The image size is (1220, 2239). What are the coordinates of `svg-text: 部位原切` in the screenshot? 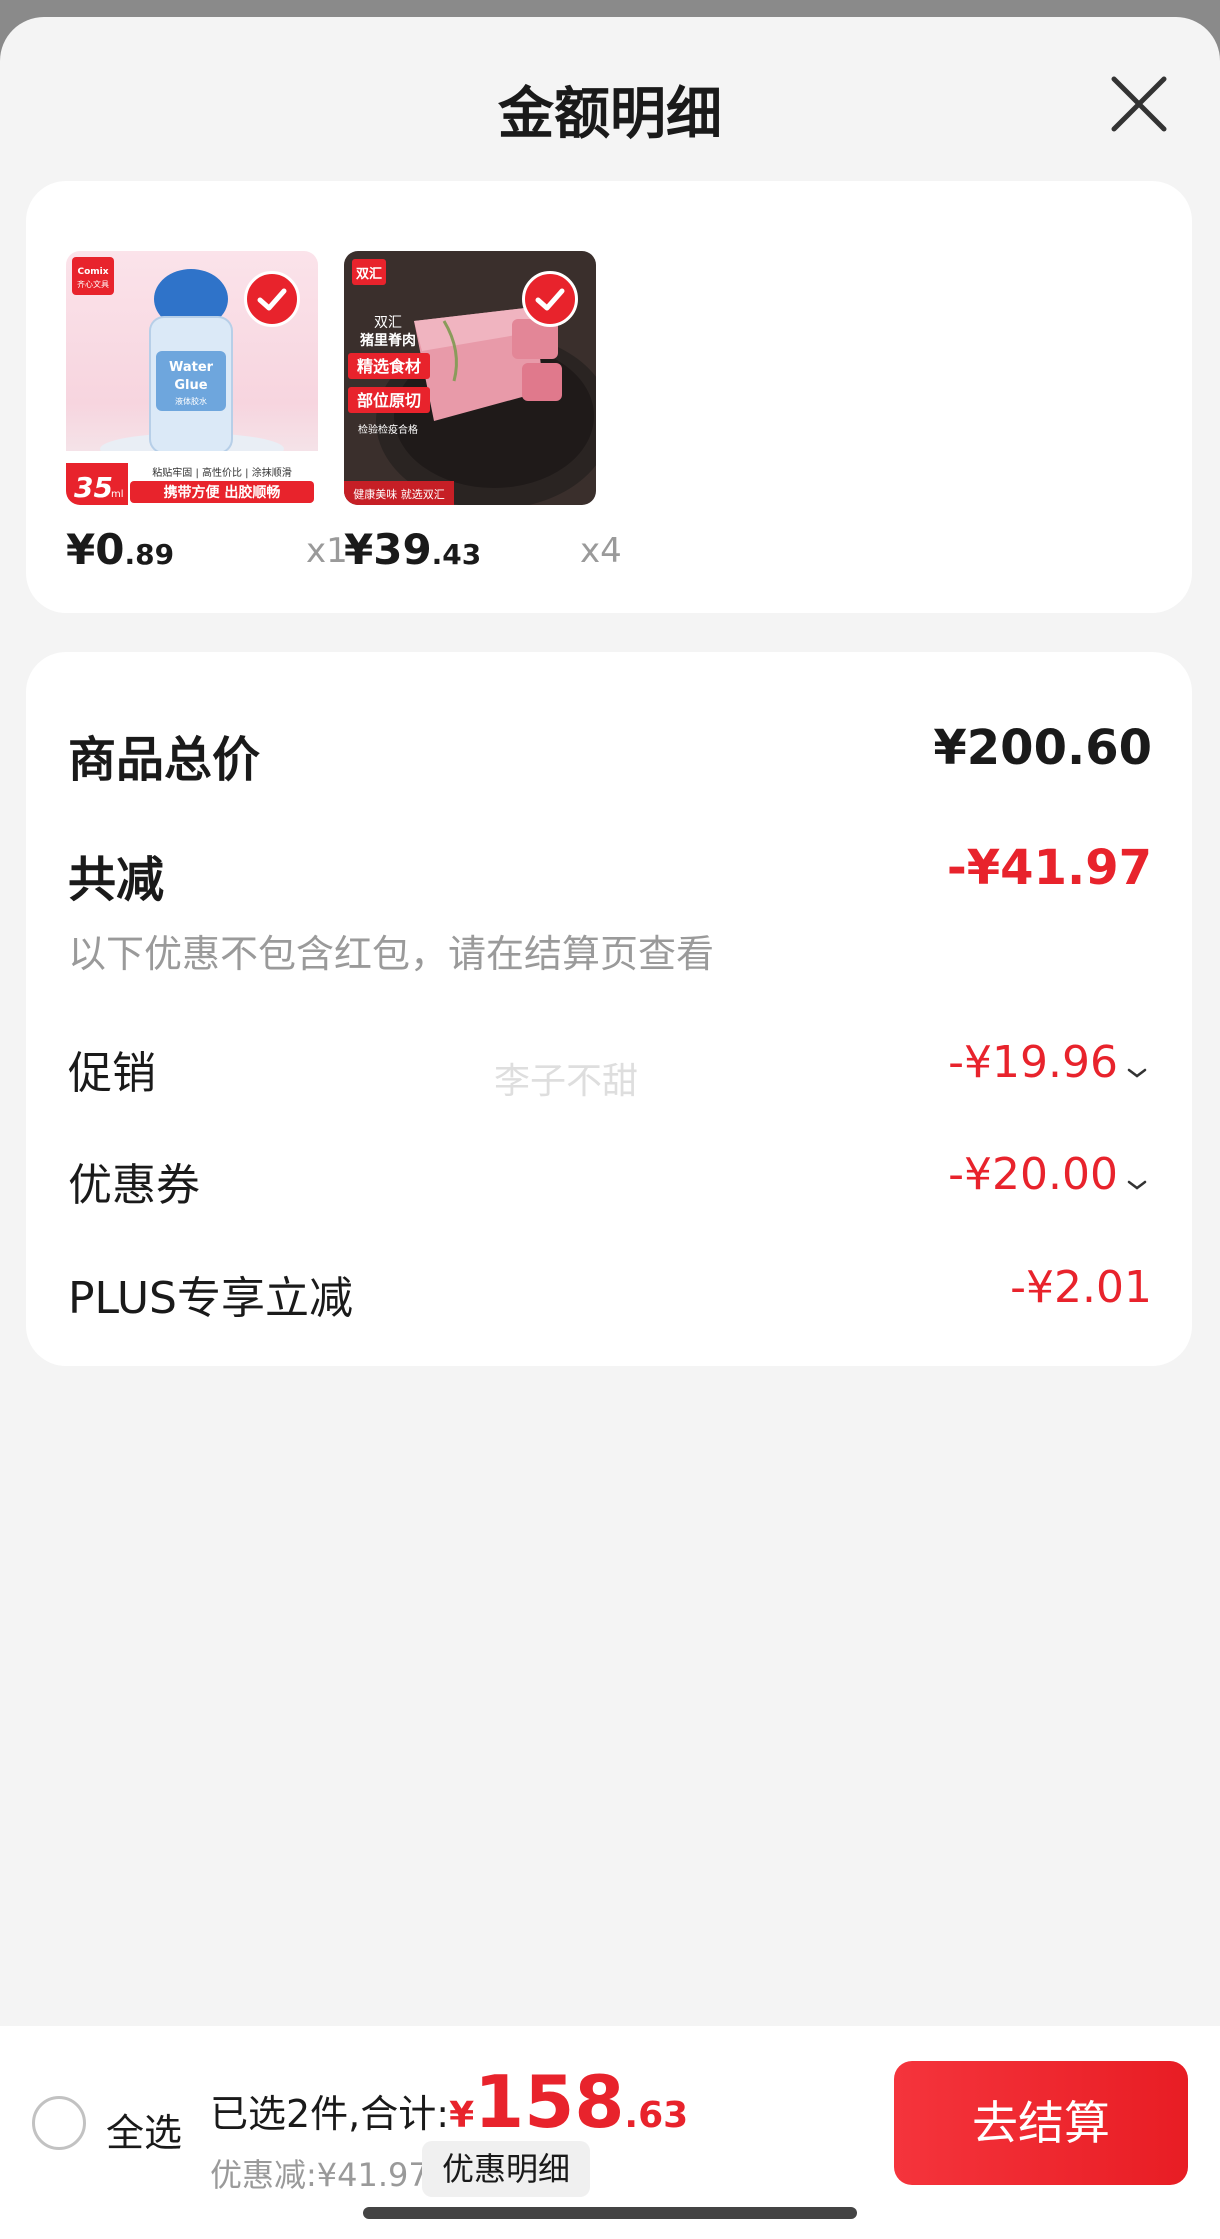 It's located at (389, 400).